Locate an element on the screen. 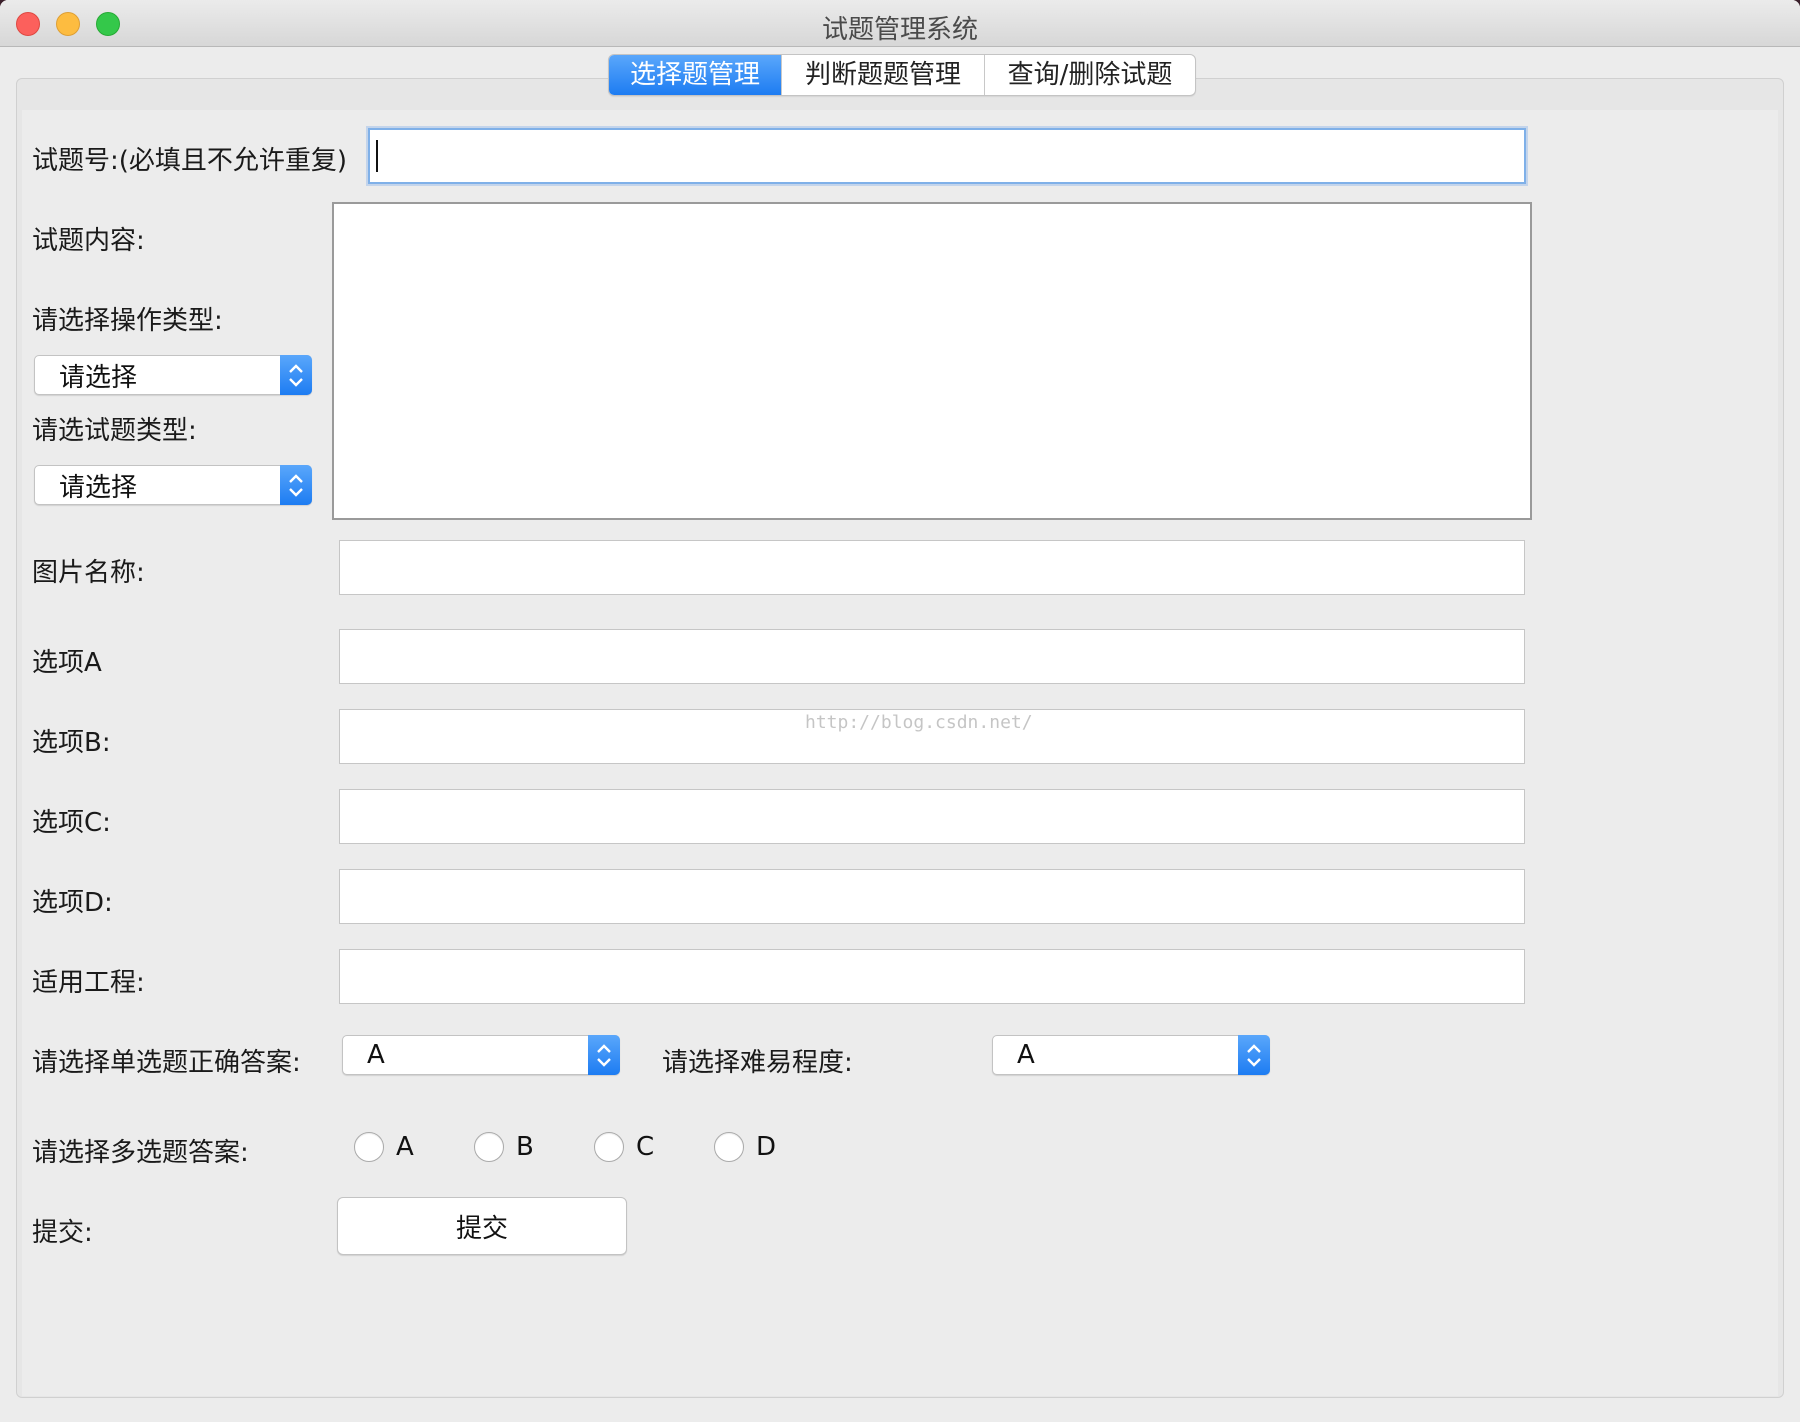  option-a-input is located at coordinates (932, 656).